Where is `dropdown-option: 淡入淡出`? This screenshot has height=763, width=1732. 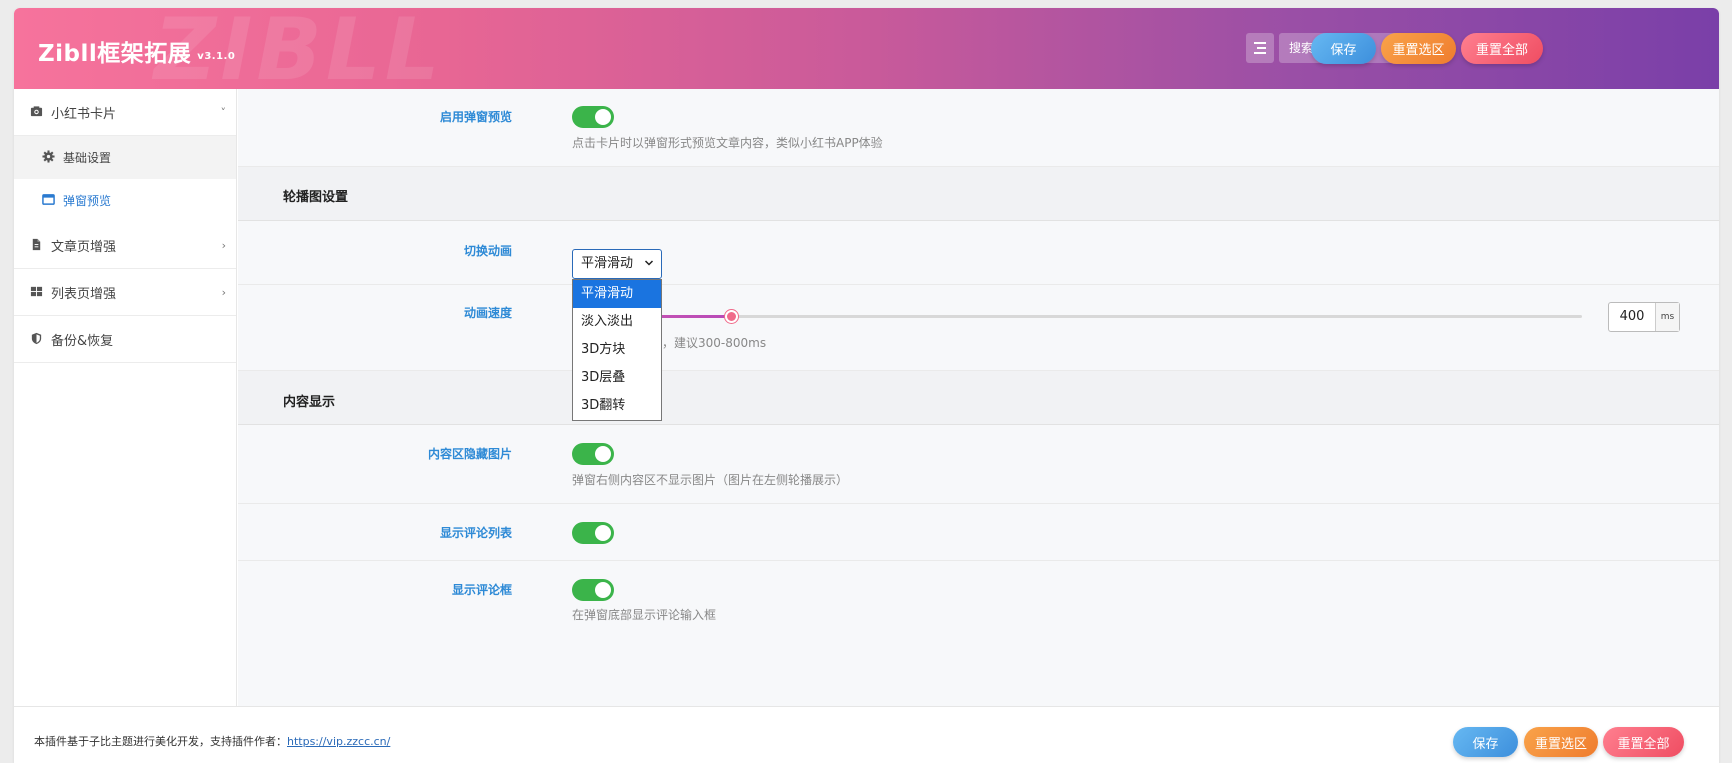 dropdown-option: 淡入淡出 is located at coordinates (617, 322).